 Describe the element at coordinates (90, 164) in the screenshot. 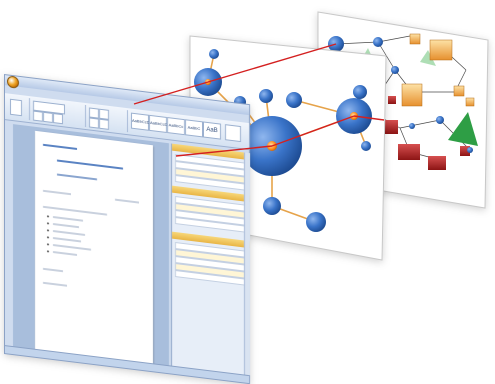

I see `subheading-line` at that location.